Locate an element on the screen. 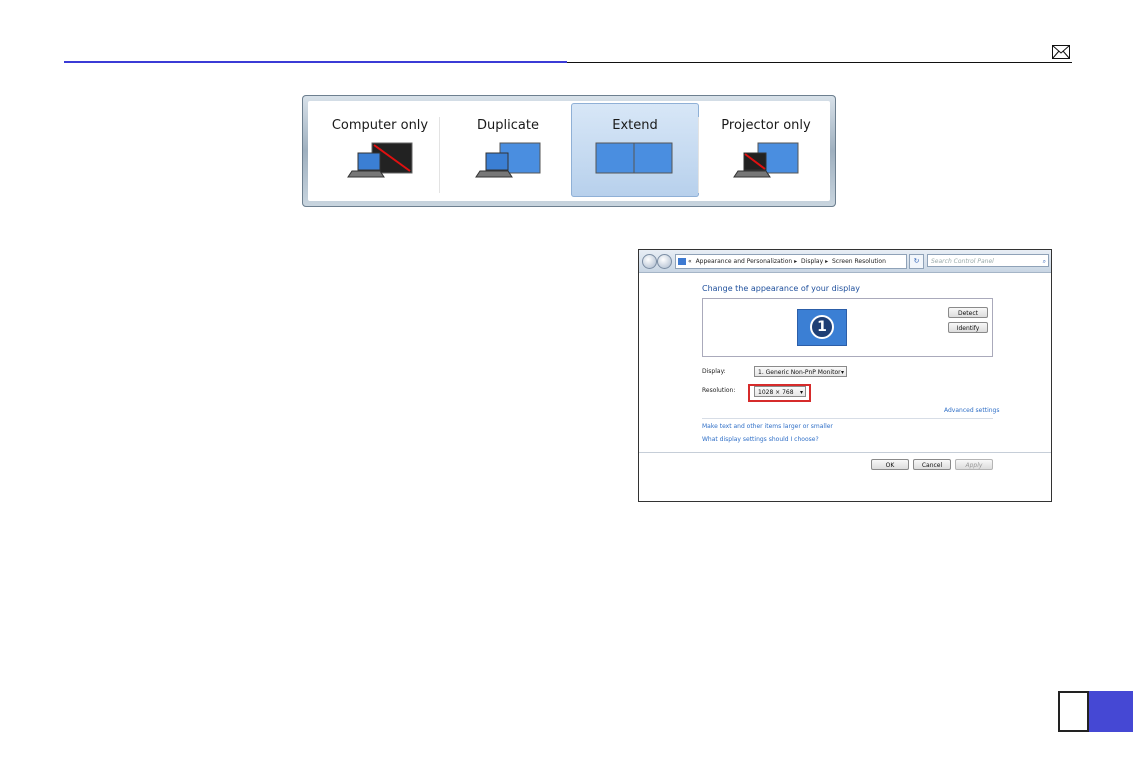  chevron-down-icon: ▾ is located at coordinates (842, 372).